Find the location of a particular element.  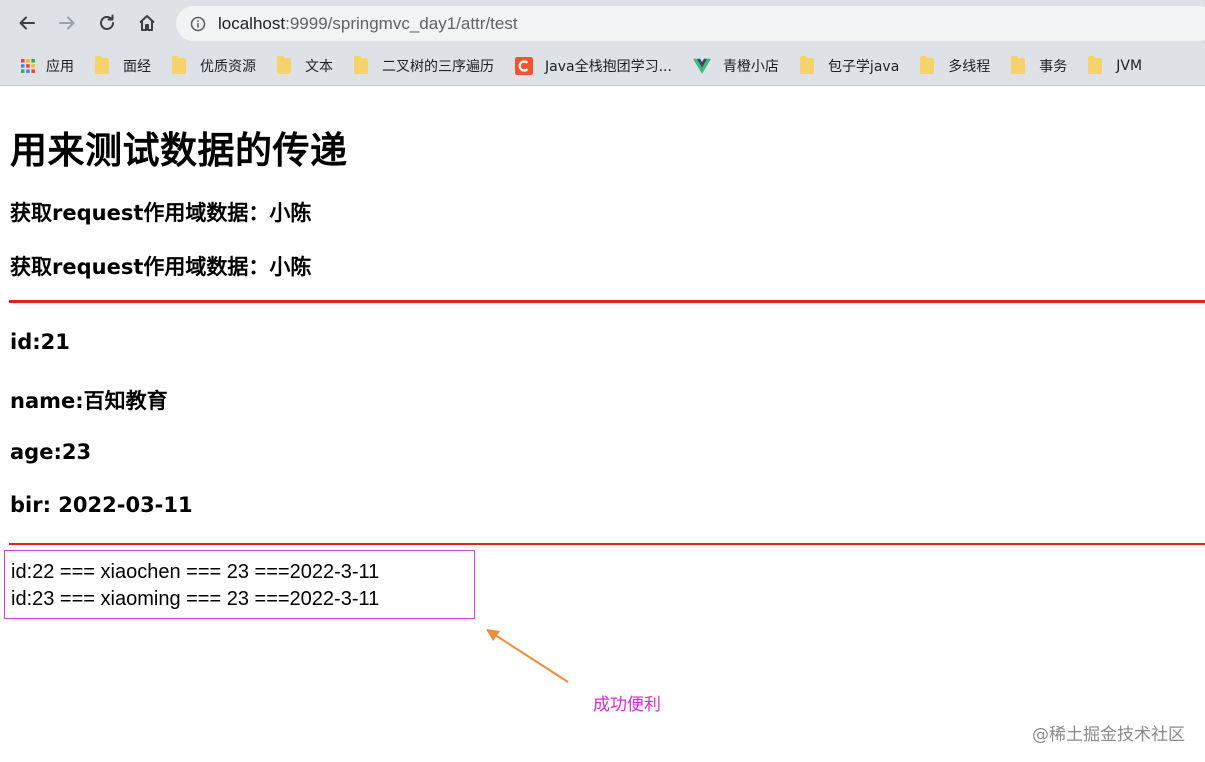

bookmark-qingcheng: 青橙小店 is located at coordinates (739, 66).